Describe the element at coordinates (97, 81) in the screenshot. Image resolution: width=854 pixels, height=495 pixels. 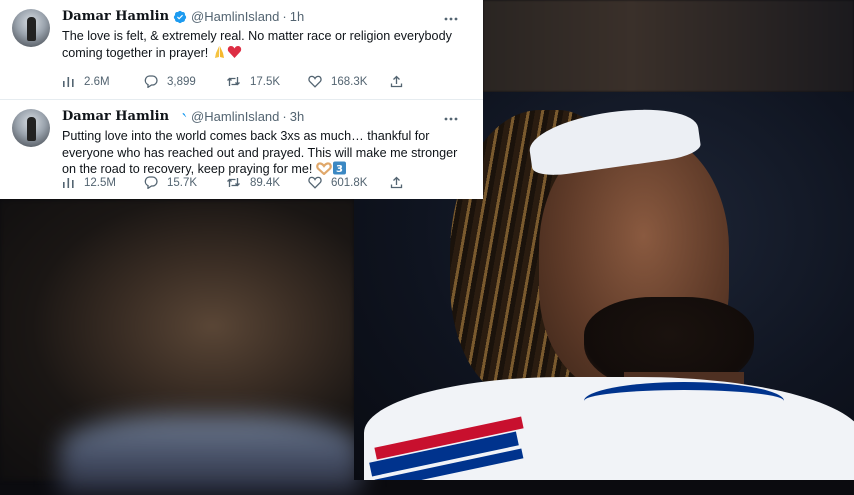
I see `views-value: 2.6M` at that location.